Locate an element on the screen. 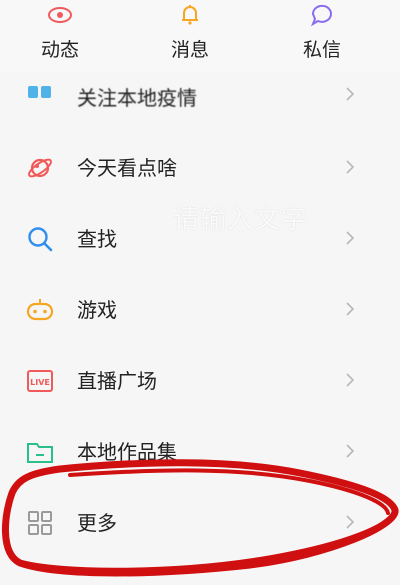  folder-icon is located at coordinates (40, 453).